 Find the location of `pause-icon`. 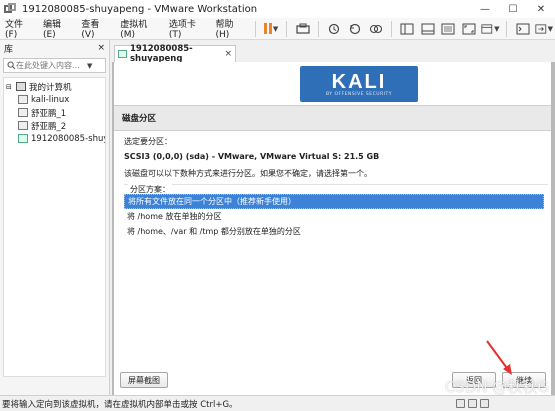

pause-icon is located at coordinates (267, 28).